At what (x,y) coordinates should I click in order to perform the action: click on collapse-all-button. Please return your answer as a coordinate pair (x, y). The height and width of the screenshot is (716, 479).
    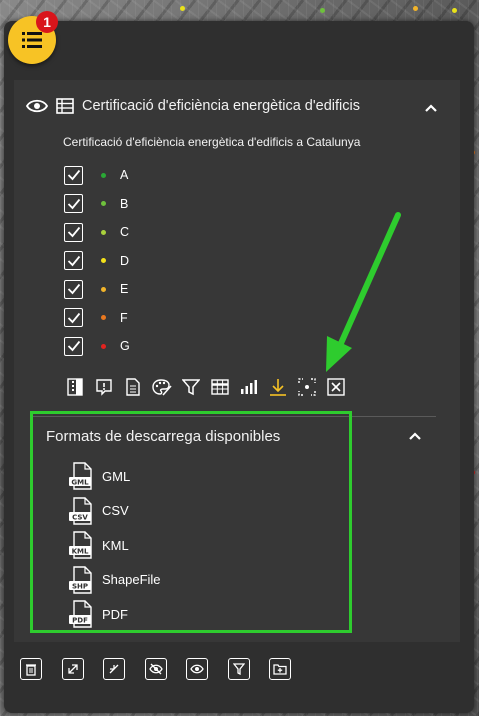
    Looking at the image, I should click on (114, 669).